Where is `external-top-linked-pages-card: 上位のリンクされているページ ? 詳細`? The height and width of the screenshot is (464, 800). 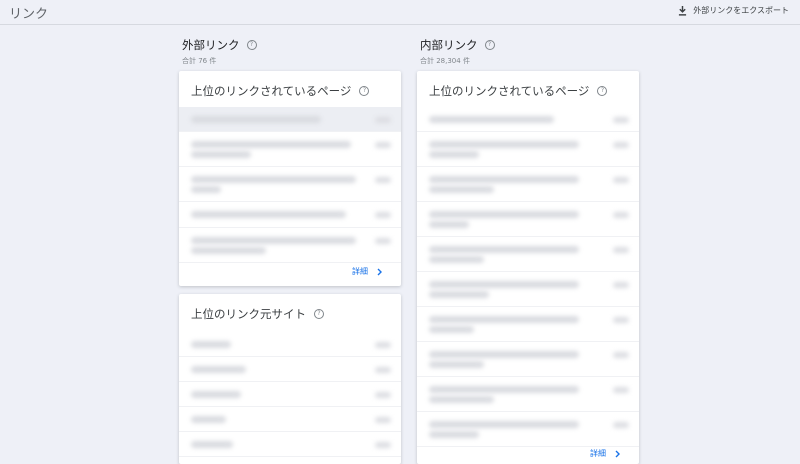
external-top-linked-pages-card: 上位のリンクされているページ ? 詳細 is located at coordinates (290, 178).